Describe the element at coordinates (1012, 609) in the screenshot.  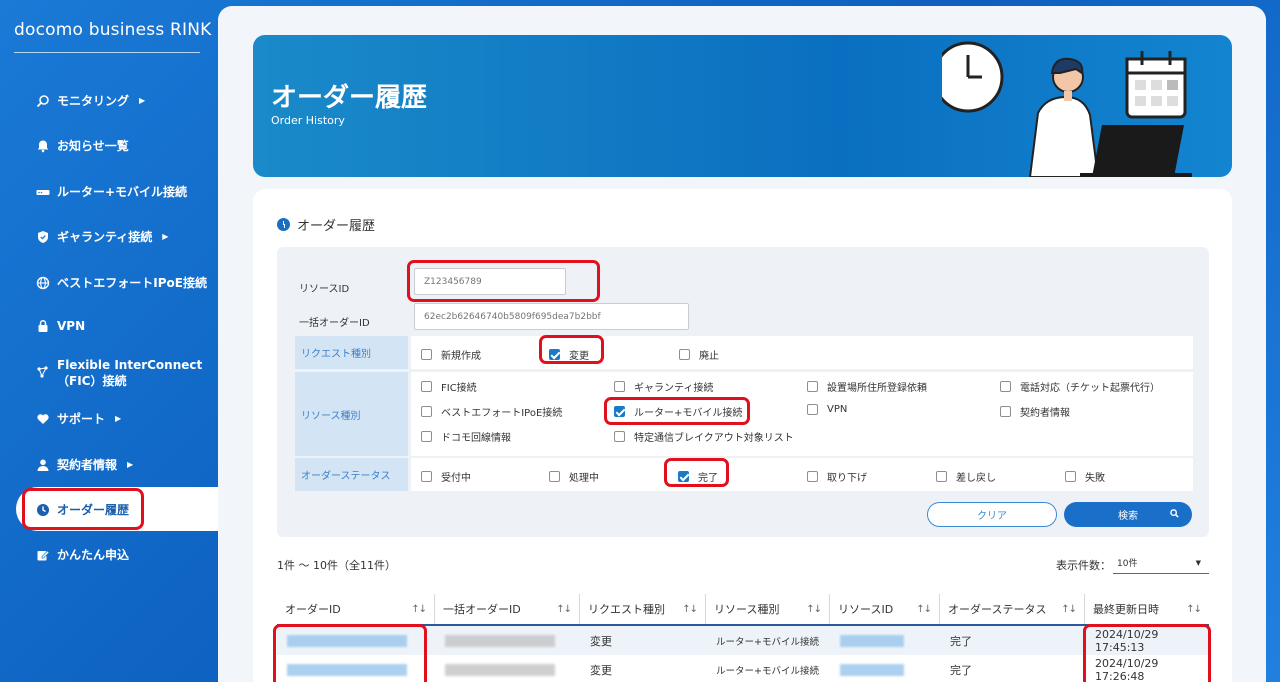
I see `column-header-order-status: オーダーステータス ↑↓` at that location.